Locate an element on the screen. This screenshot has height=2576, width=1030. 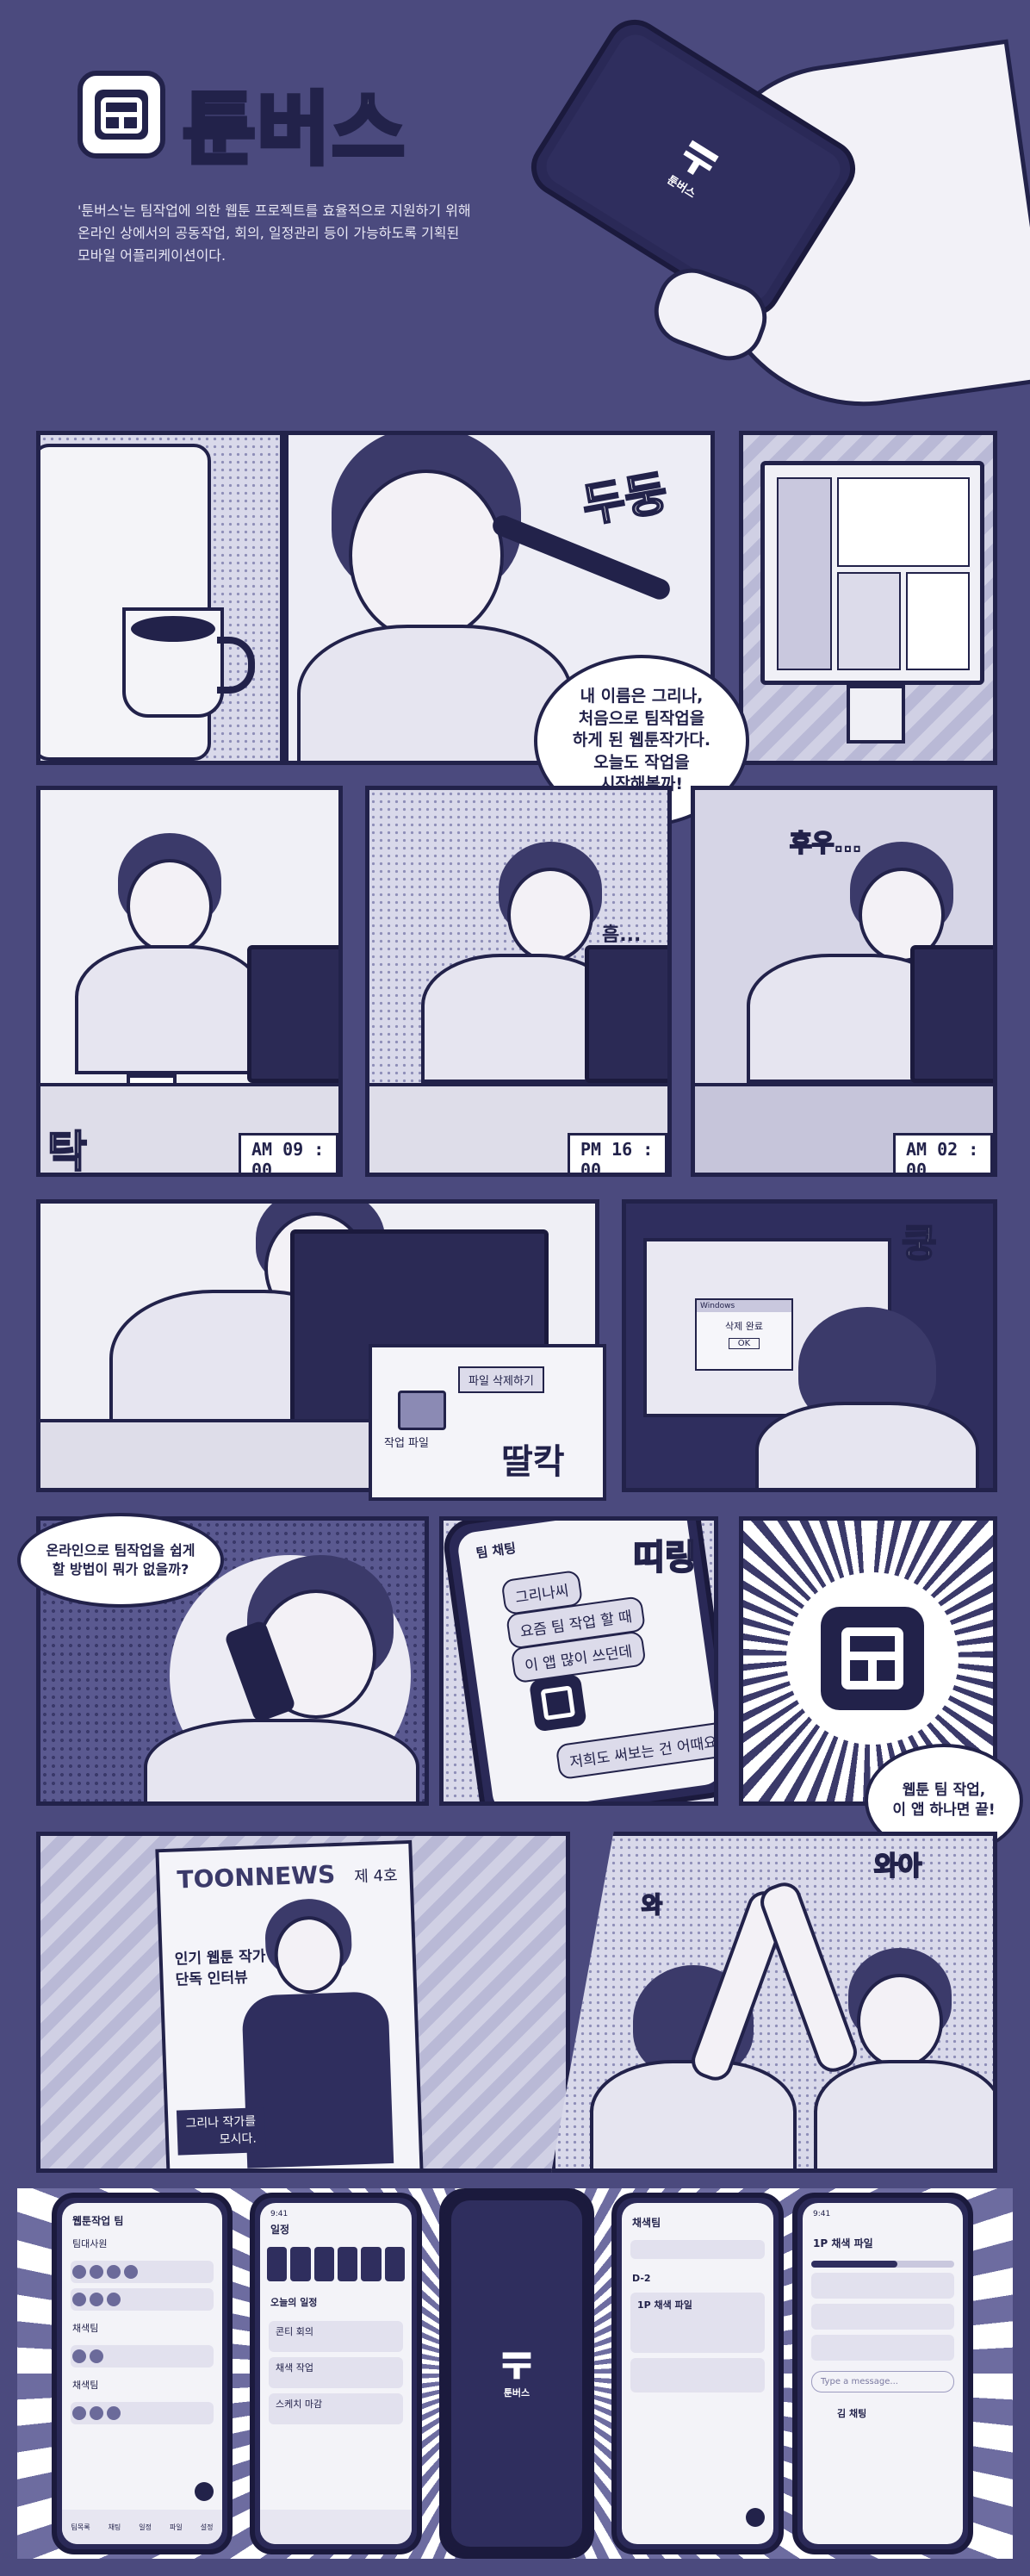
error-dialog-ok-button: OK is located at coordinates (744, 1343).